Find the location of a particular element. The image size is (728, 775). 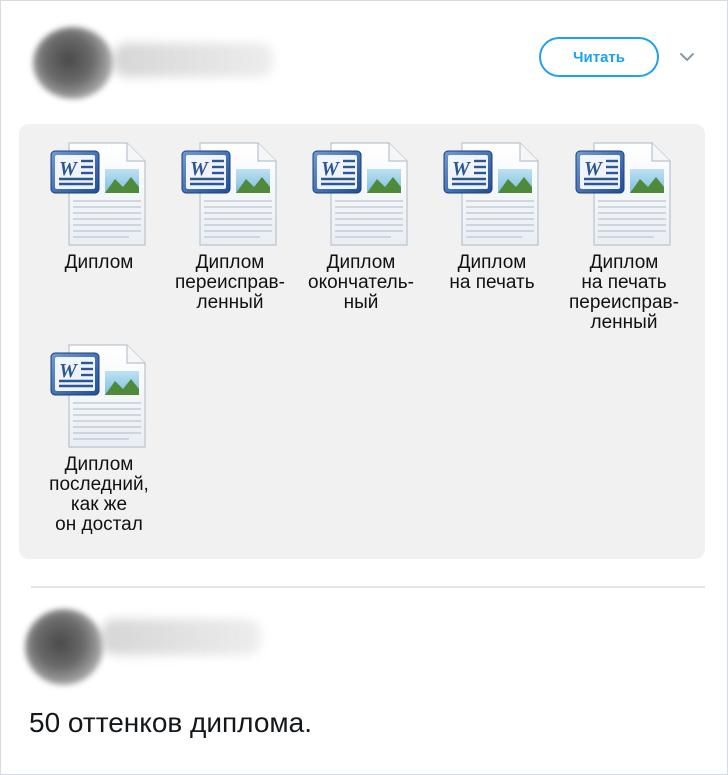

file-label: Диплом последний, как же он достал is located at coordinates (99, 494).